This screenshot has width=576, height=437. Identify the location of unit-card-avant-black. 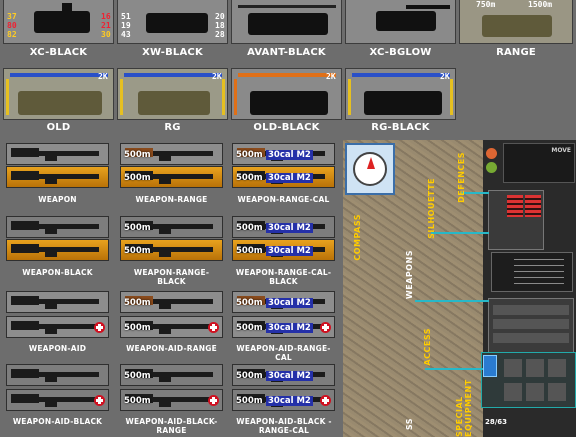
(286, 22).